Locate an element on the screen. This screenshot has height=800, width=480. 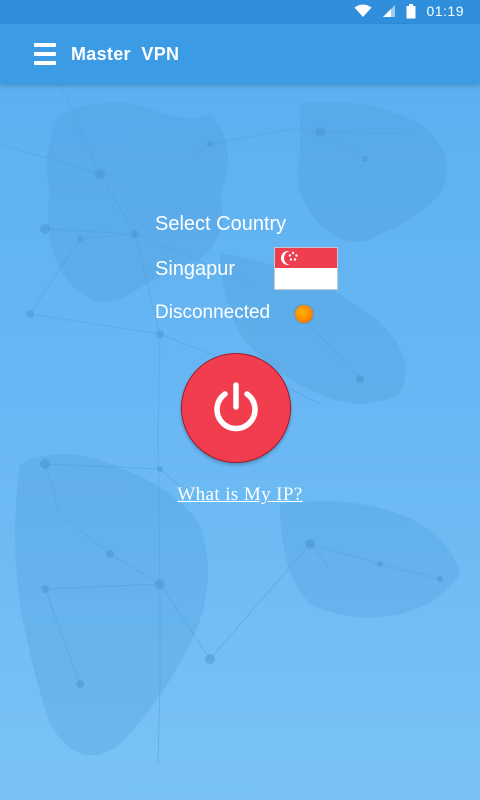
signal-icon is located at coordinates (389, 11).